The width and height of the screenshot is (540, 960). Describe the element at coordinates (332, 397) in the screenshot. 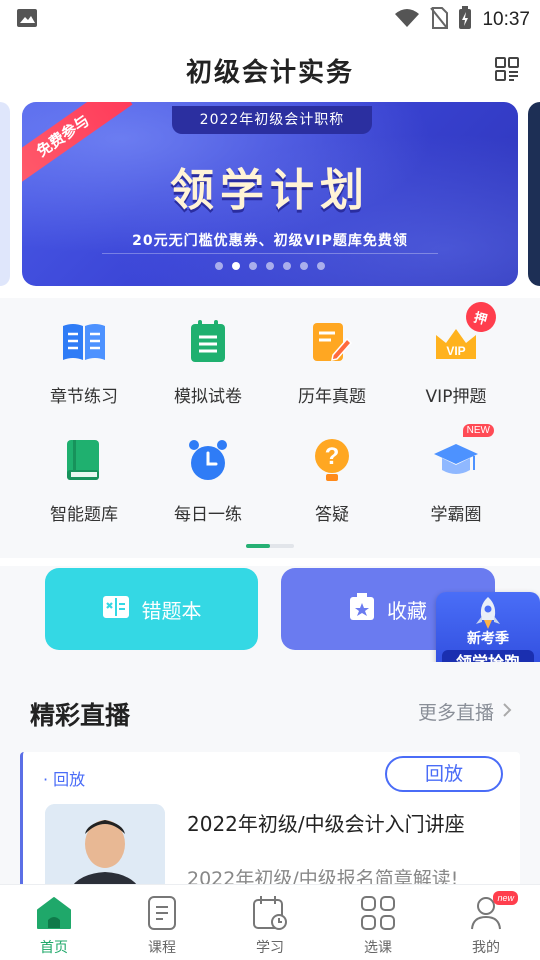

I see `grid-item-label: 历年真题` at that location.